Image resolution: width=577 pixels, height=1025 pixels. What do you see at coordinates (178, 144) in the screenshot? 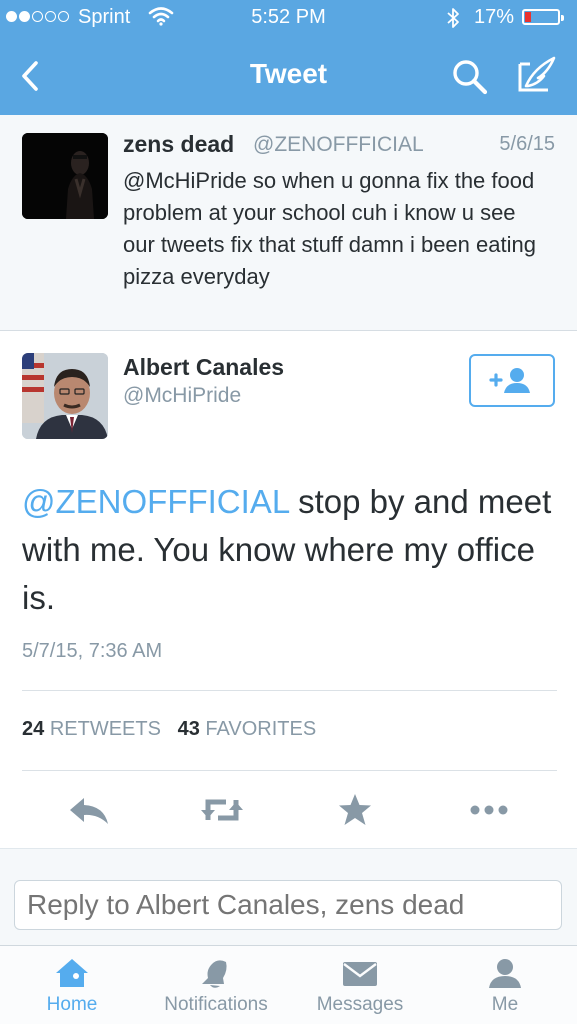
I see `author-name: zens dead` at bounding box center [178, 144].